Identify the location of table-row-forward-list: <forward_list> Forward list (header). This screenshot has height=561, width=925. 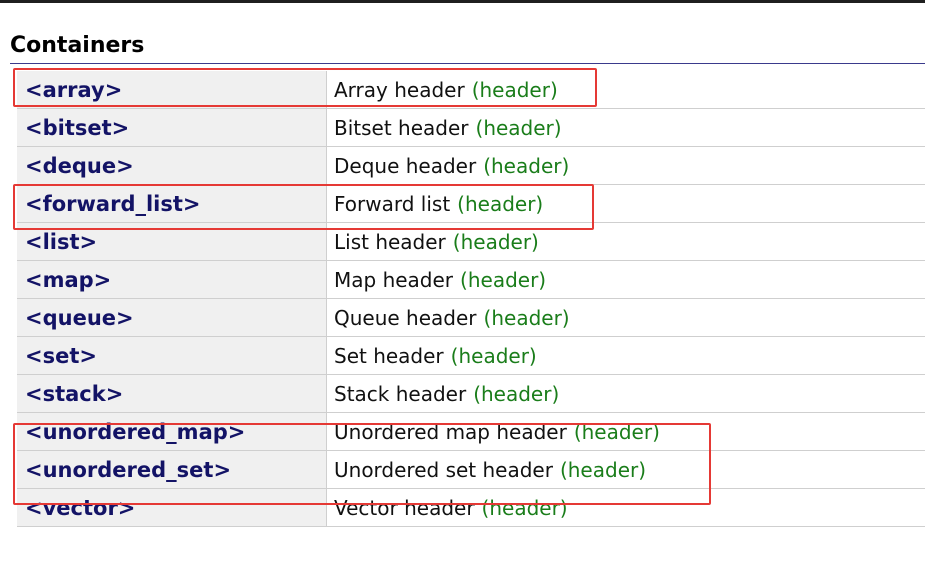
(471, 204).